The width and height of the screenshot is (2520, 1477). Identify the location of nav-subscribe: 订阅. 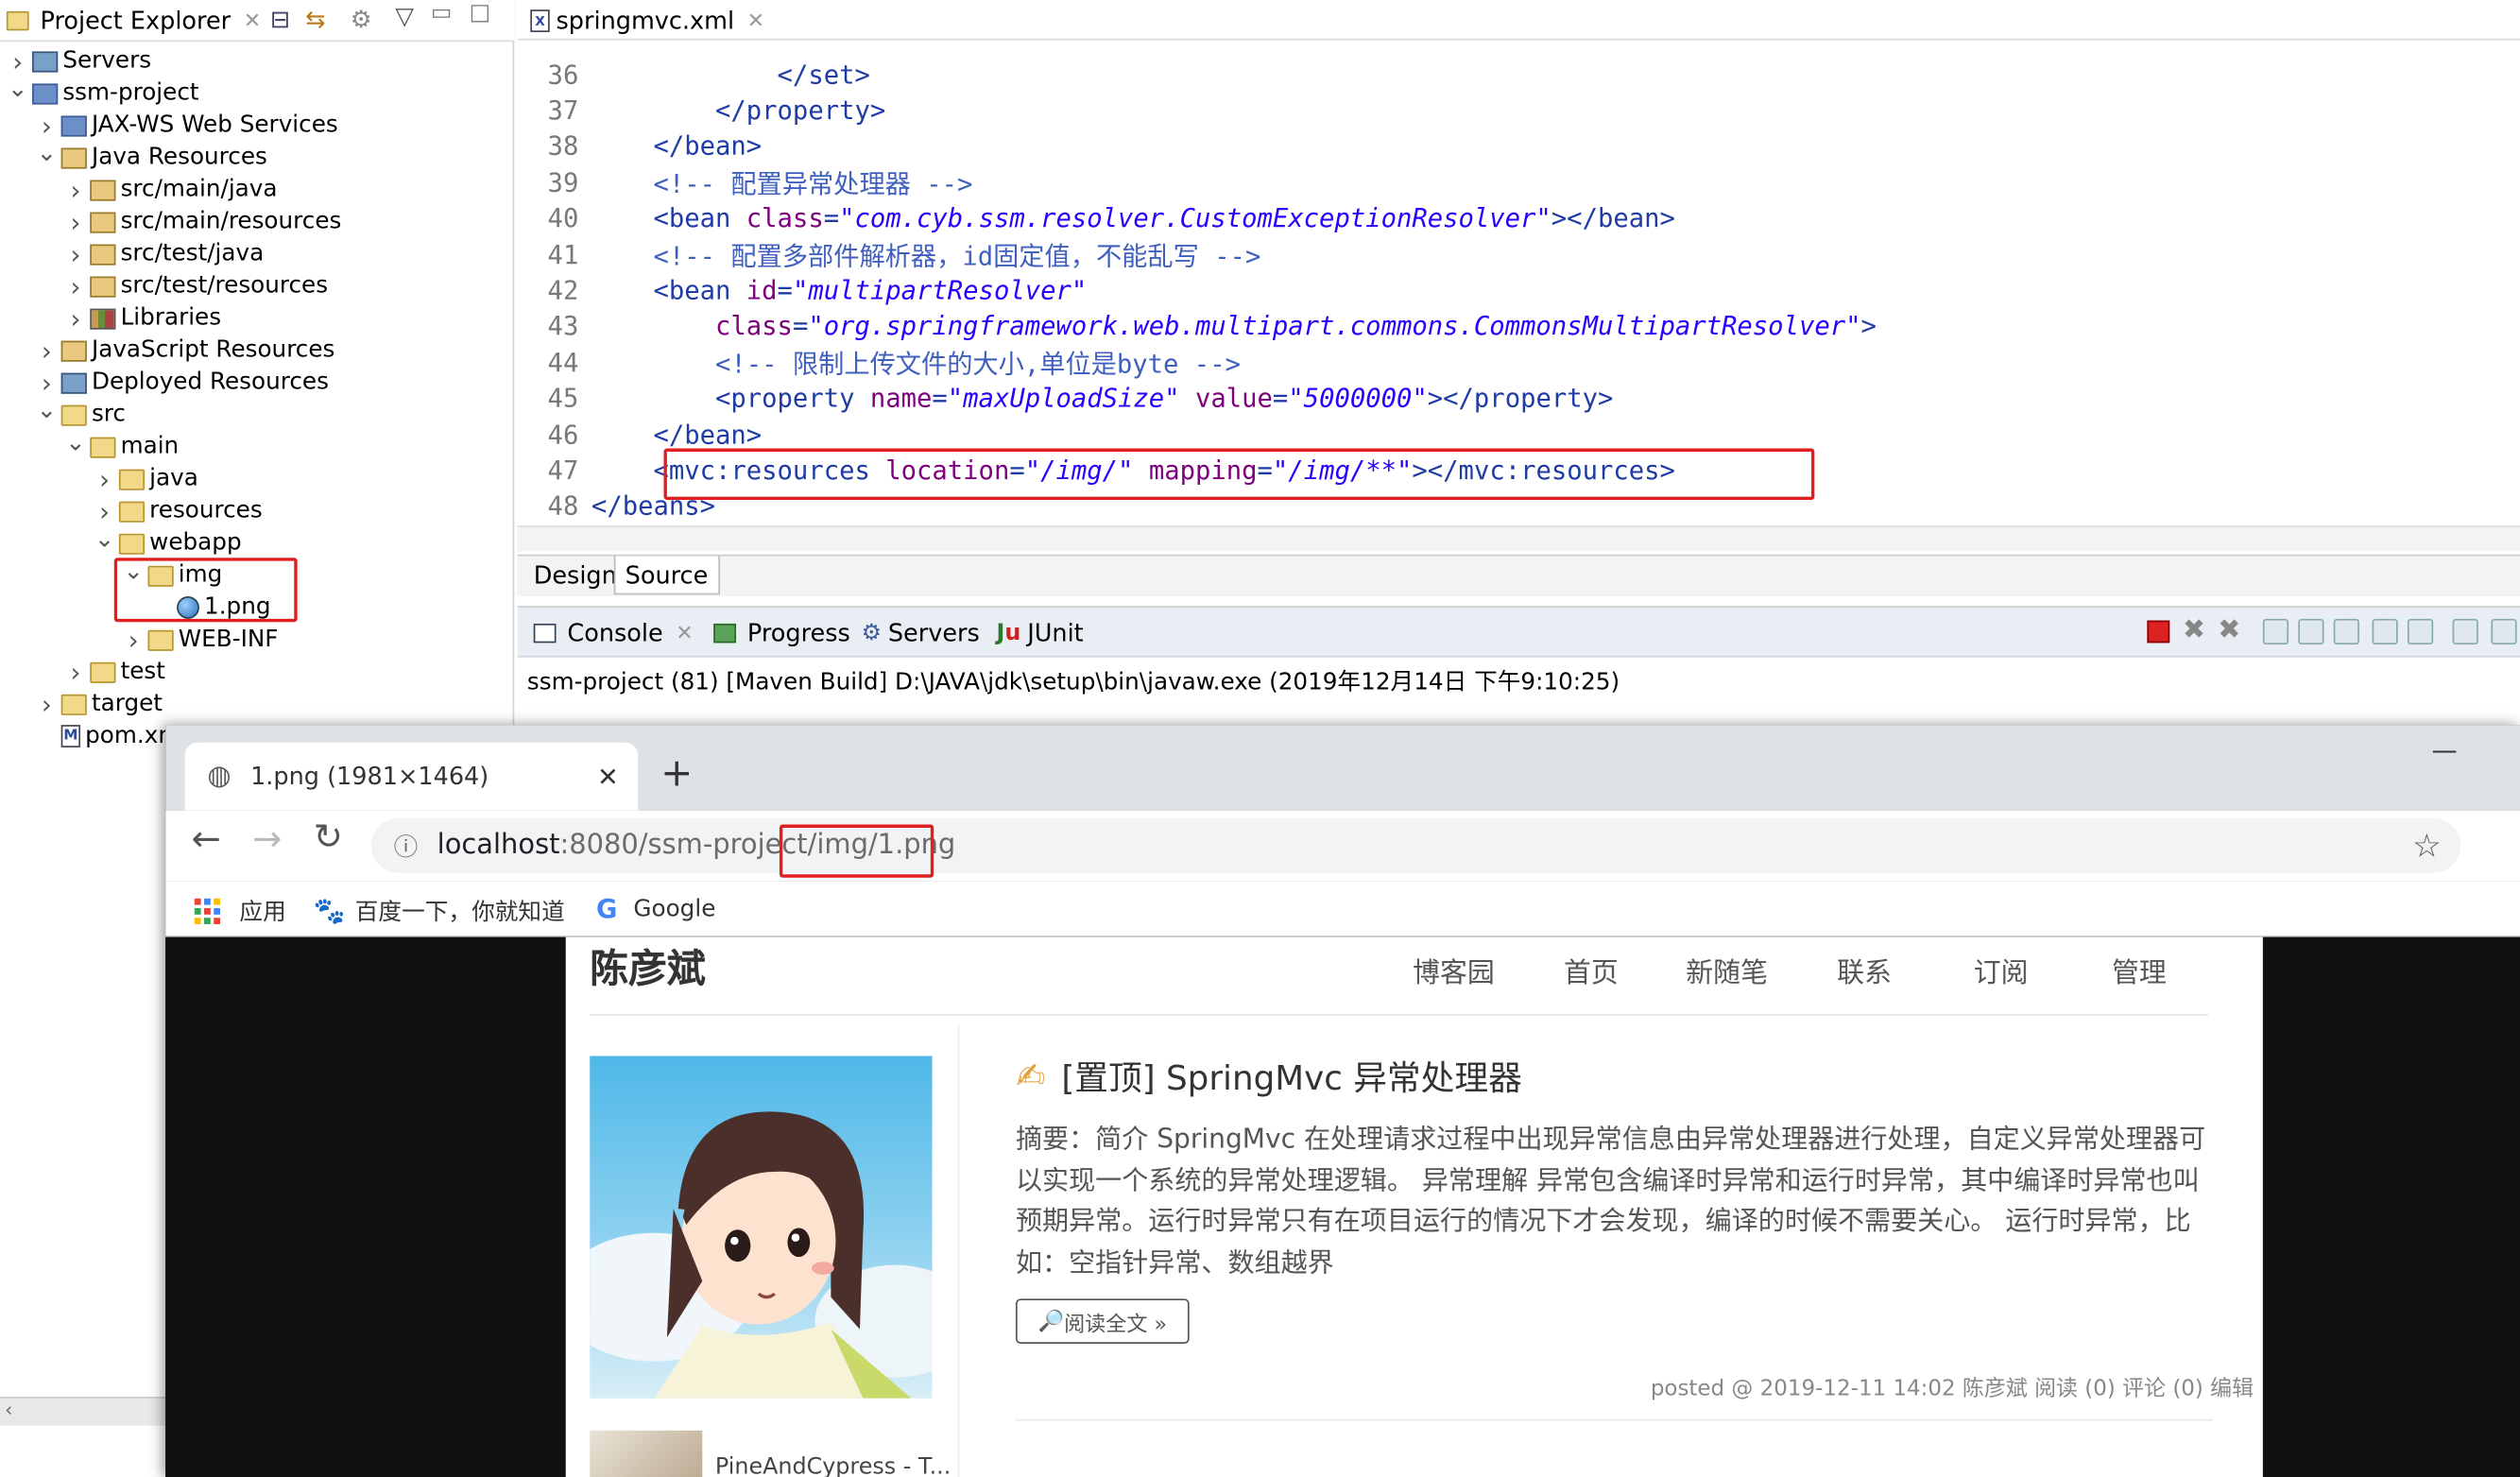
(2001, 970).